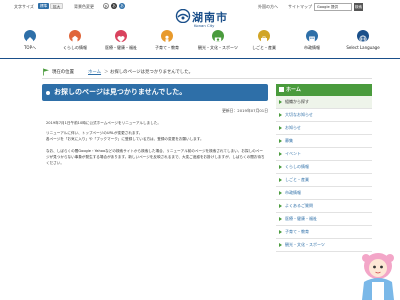 The height and width of the screenshot is (300, 400). I want to click on updated-date: 更新日：2019年07月01日, so click(245, 110).